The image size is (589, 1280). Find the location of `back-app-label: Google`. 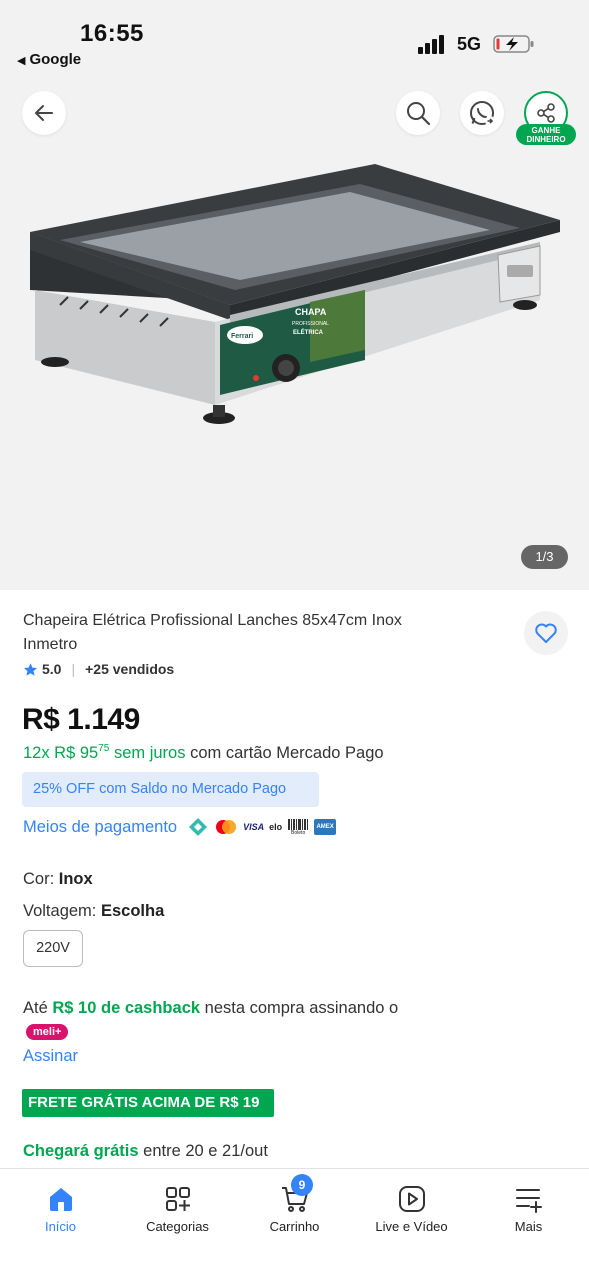

back-app-label: Google is located at coordinates (55, 59).